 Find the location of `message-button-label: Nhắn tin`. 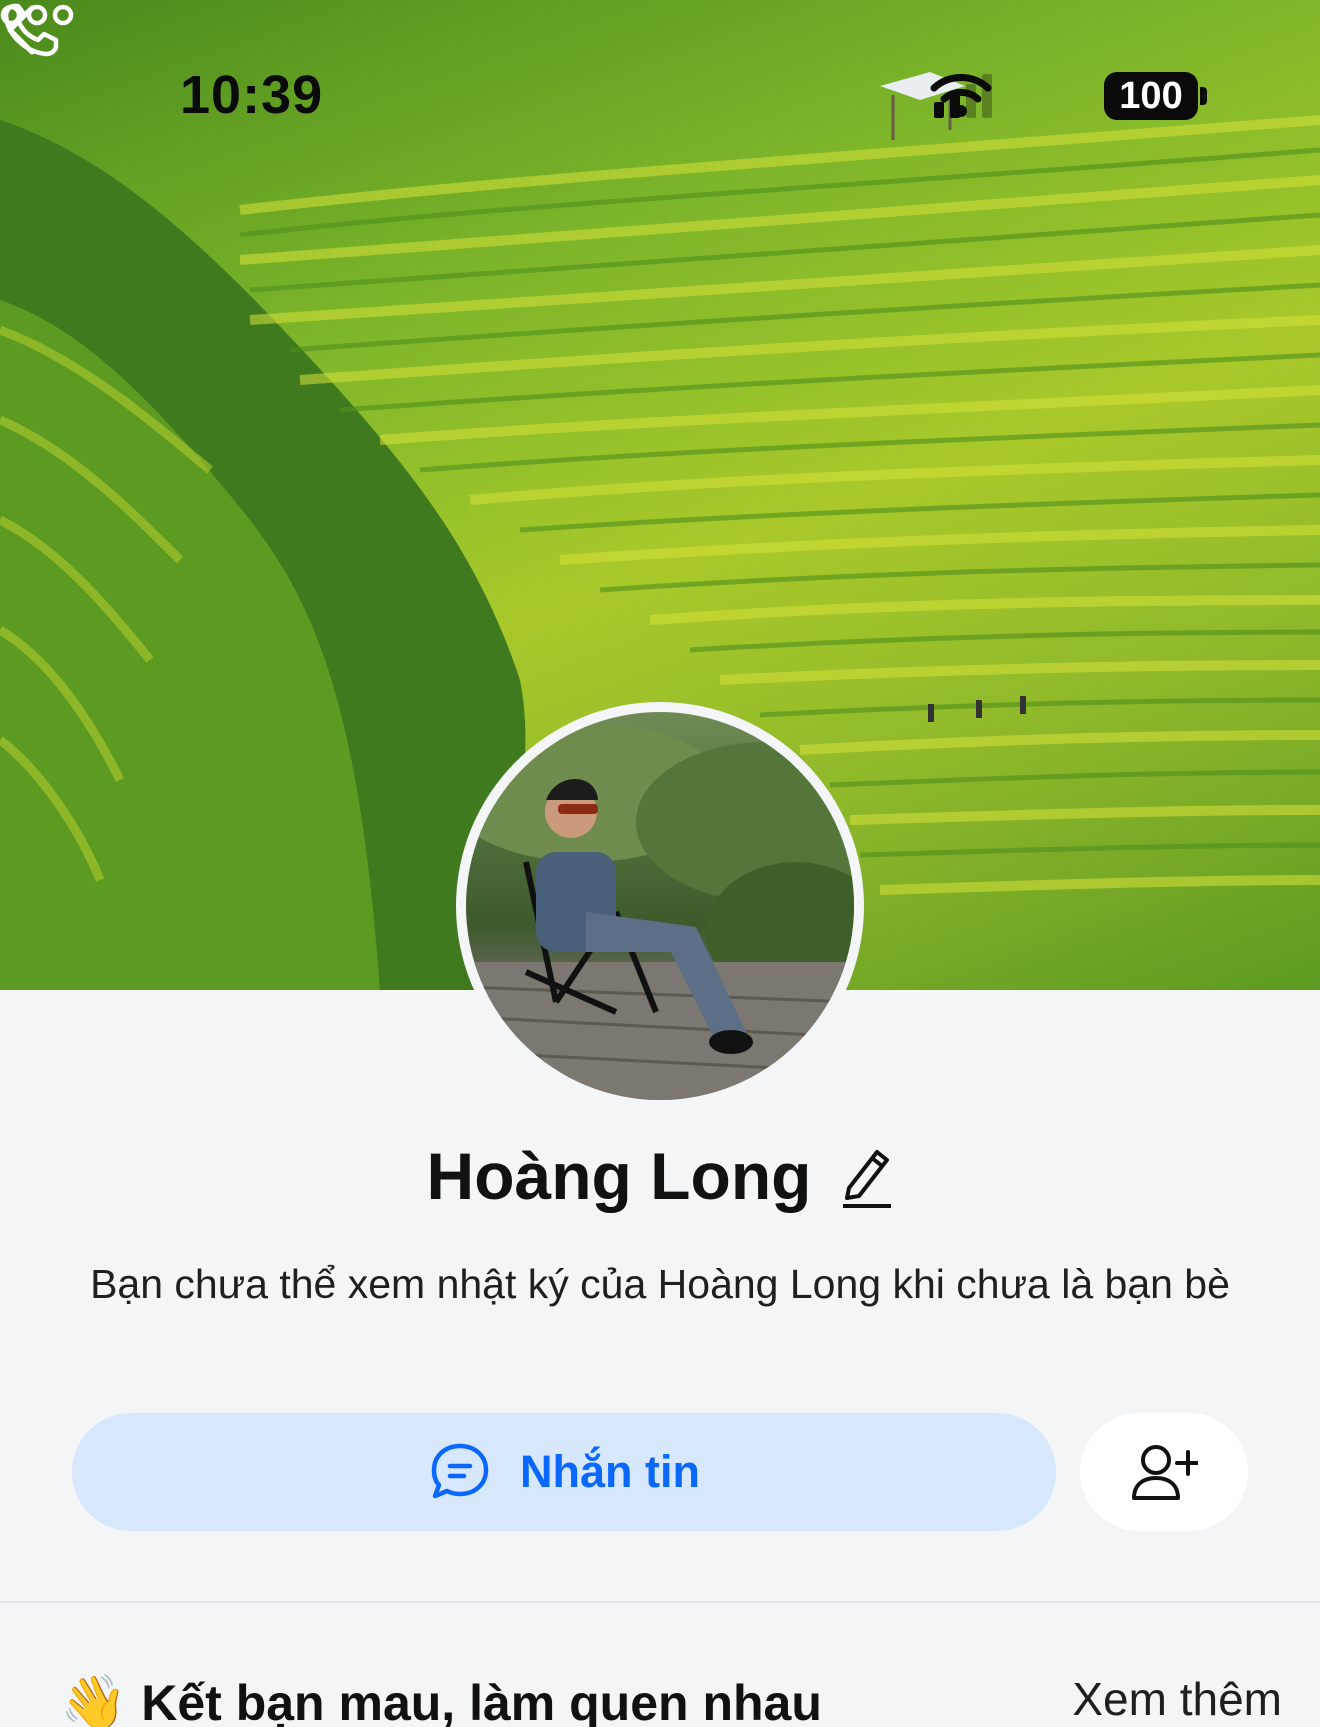

message-button-label: Nhắn tin is located at coordinates (610, 1471).